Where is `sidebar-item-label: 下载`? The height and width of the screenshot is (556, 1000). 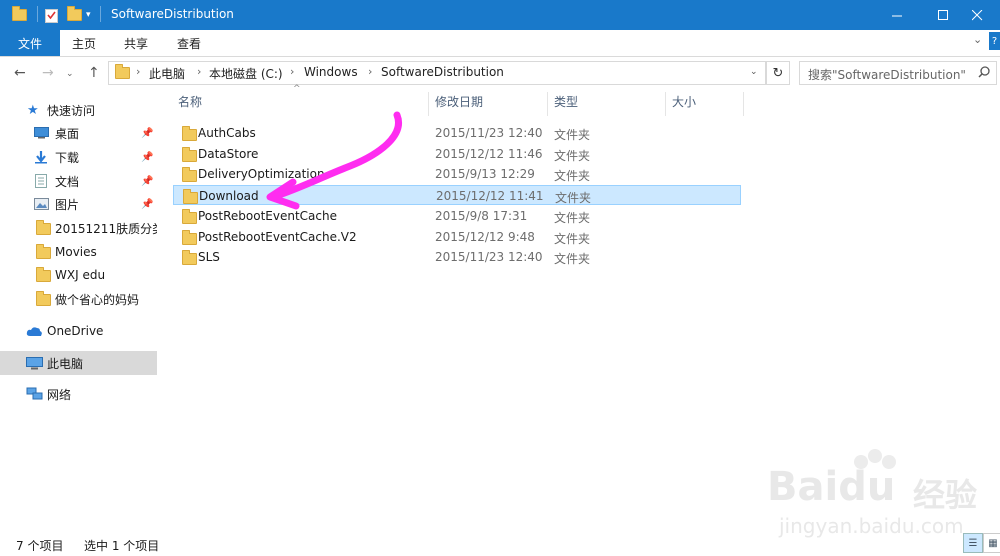 sidebar-item-label: 下载 is located at coordinates (67, 157).